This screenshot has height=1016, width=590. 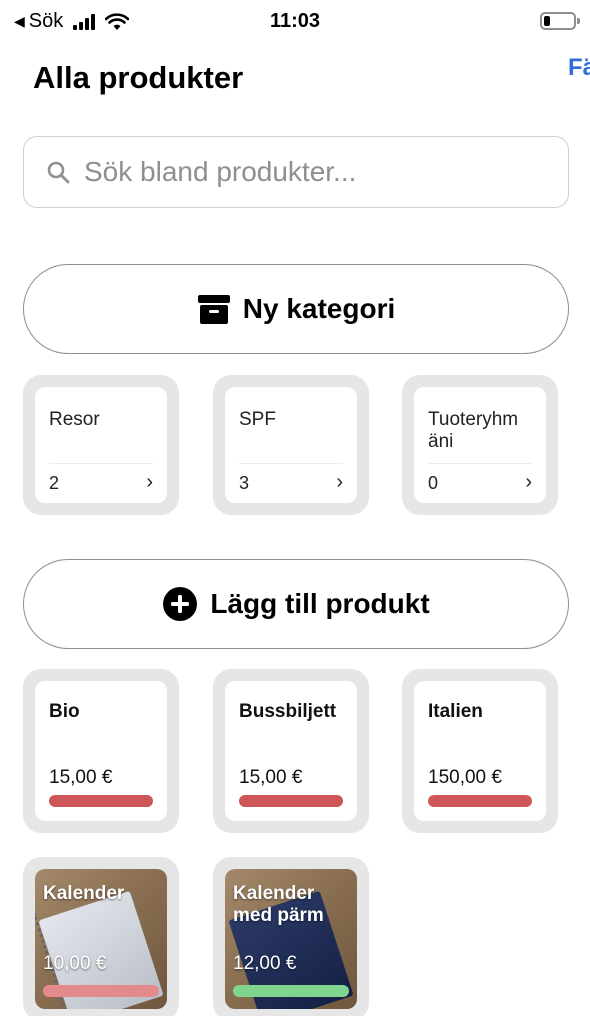 I want to click on new-category-label: Ny kategori, so click(x=319, y=308).